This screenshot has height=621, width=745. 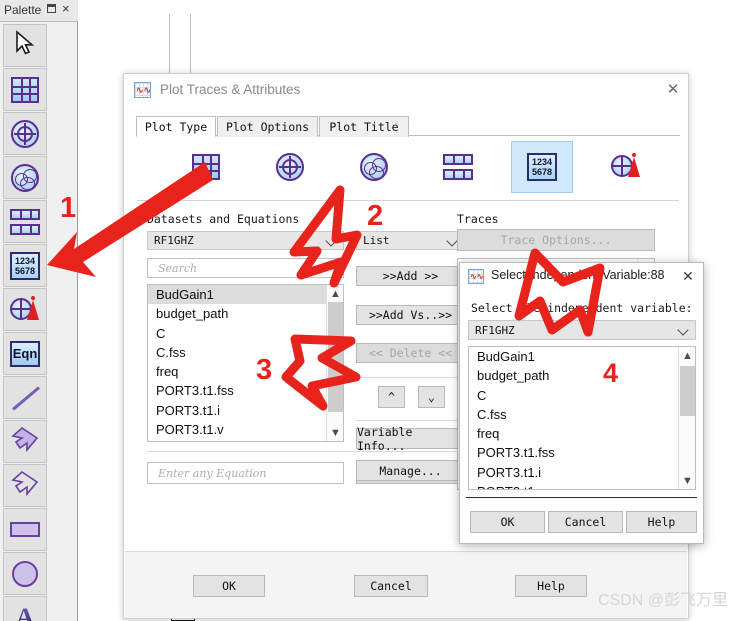 What do you see at coordinates (582, 330) in the screenshot?
I see `child-dialog-combo: RF1GHZ` at bounding box center [582, 330].